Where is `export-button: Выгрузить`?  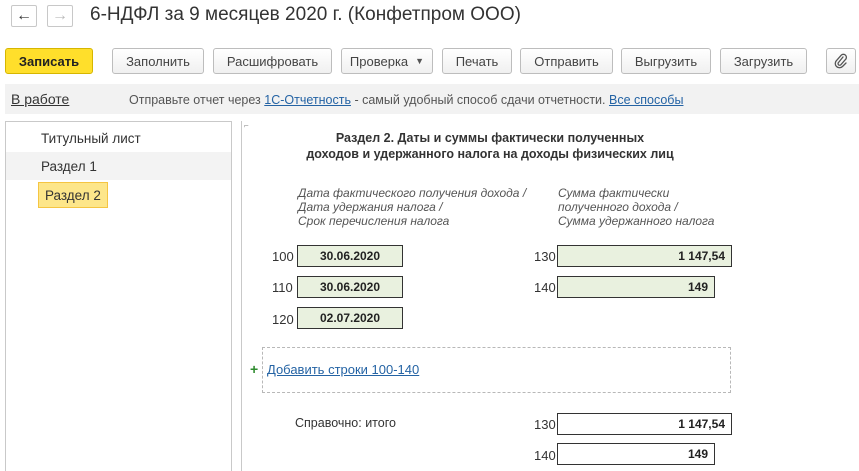 export-button: Выгрузить is located at coordinates (666, 61).